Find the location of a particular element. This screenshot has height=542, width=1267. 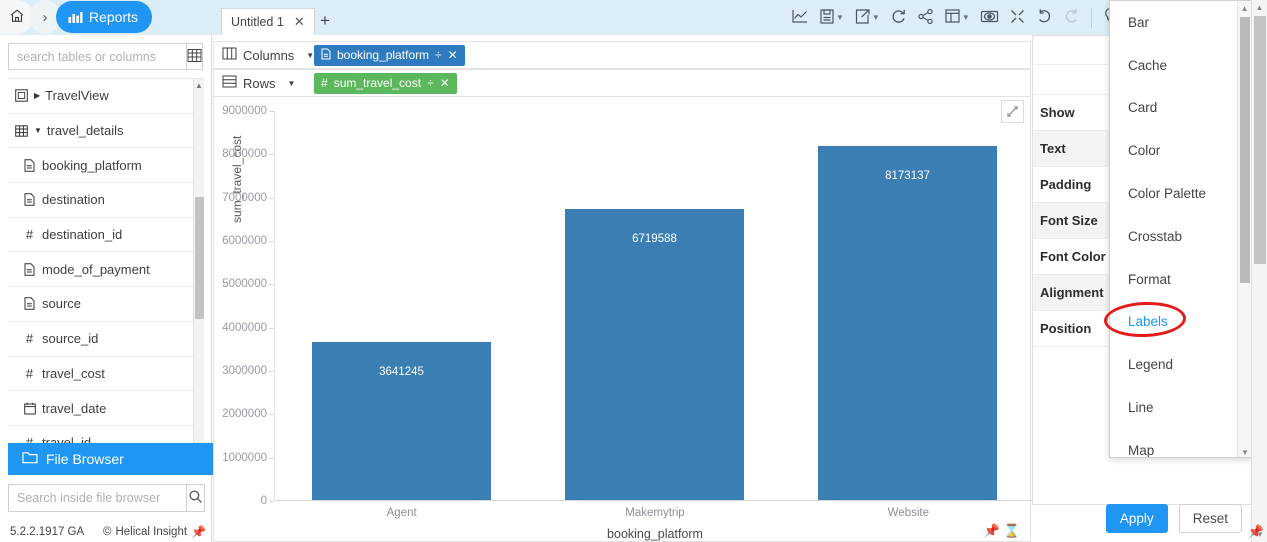

reset-button: Reset is located at coordinates (1210, 518).